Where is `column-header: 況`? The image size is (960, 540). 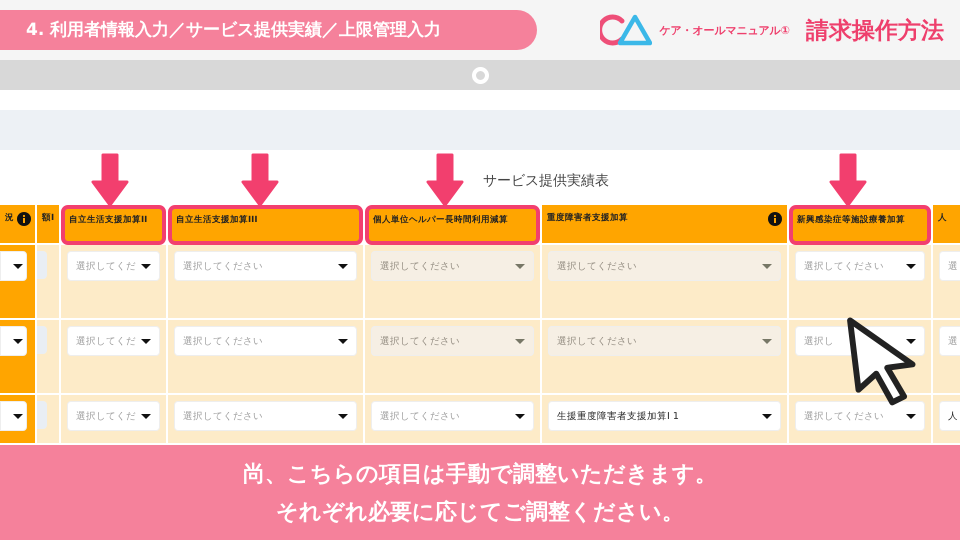
column-header: 況 is located at coordinates (17, 225).